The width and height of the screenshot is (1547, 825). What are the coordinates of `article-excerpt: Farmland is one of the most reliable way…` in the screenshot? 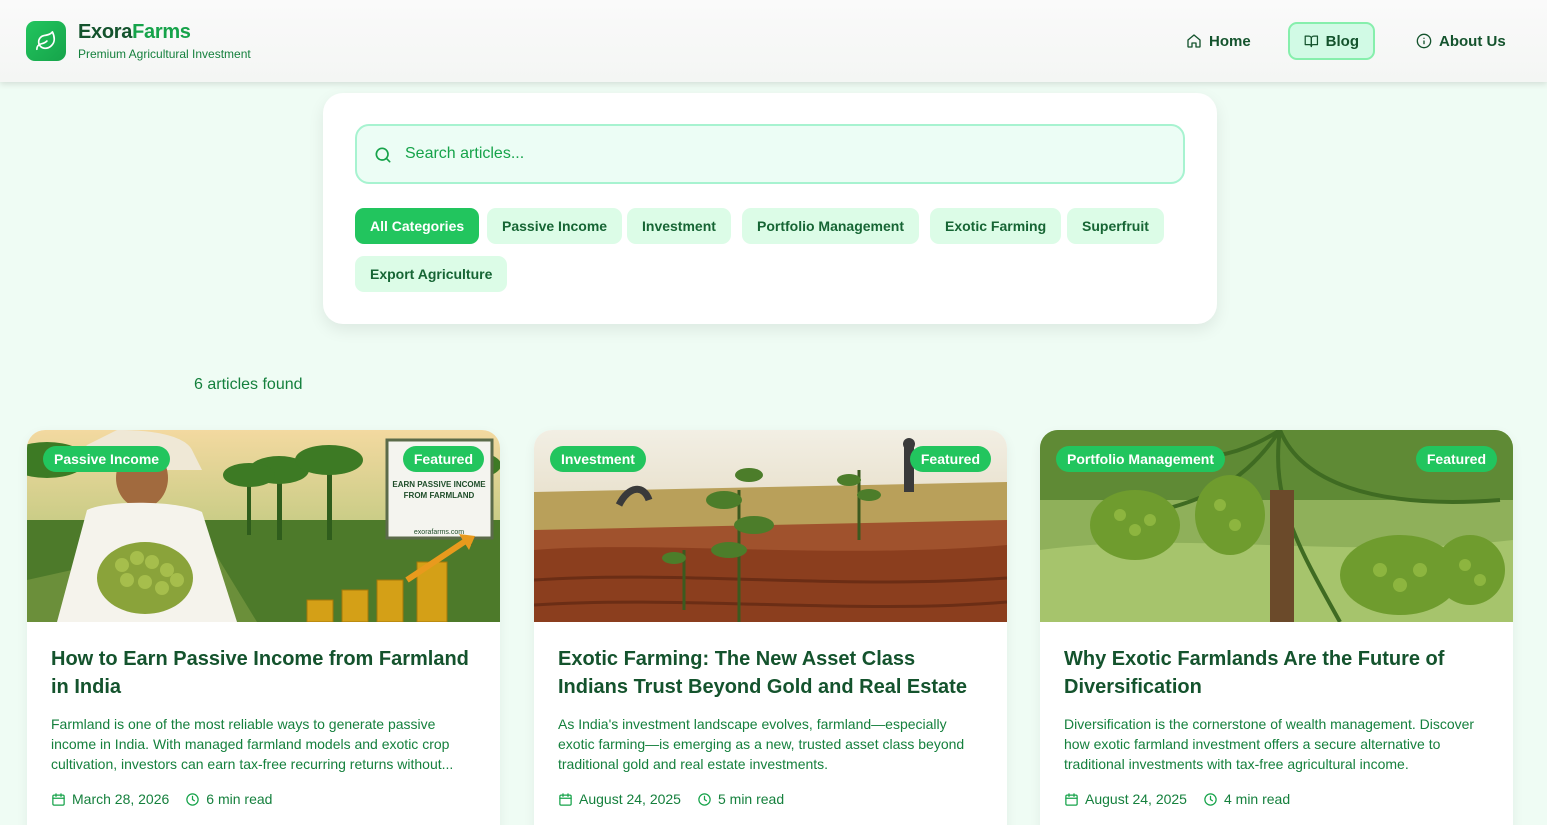 It's located at (252, 744).